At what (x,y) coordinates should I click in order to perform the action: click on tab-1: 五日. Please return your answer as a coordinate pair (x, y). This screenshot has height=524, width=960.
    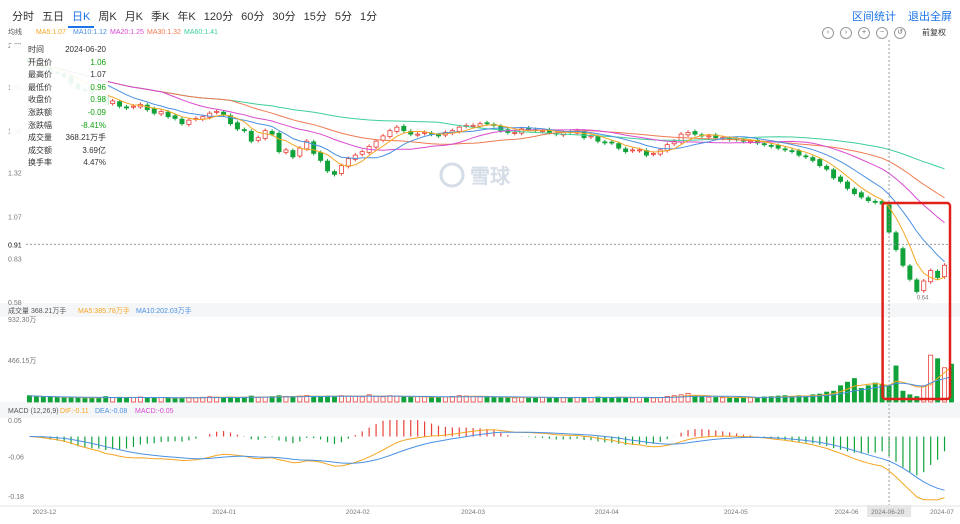
    Looking at the image, I should click on (53, 17).